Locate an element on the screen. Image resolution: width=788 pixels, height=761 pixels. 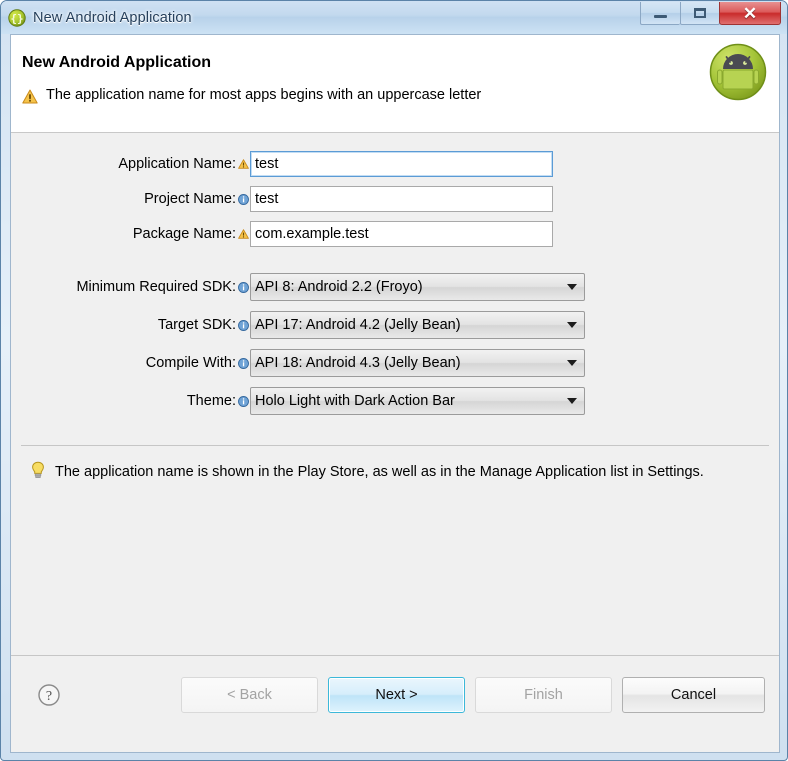
finish-button: Finish is located at coordinates (543, 695).